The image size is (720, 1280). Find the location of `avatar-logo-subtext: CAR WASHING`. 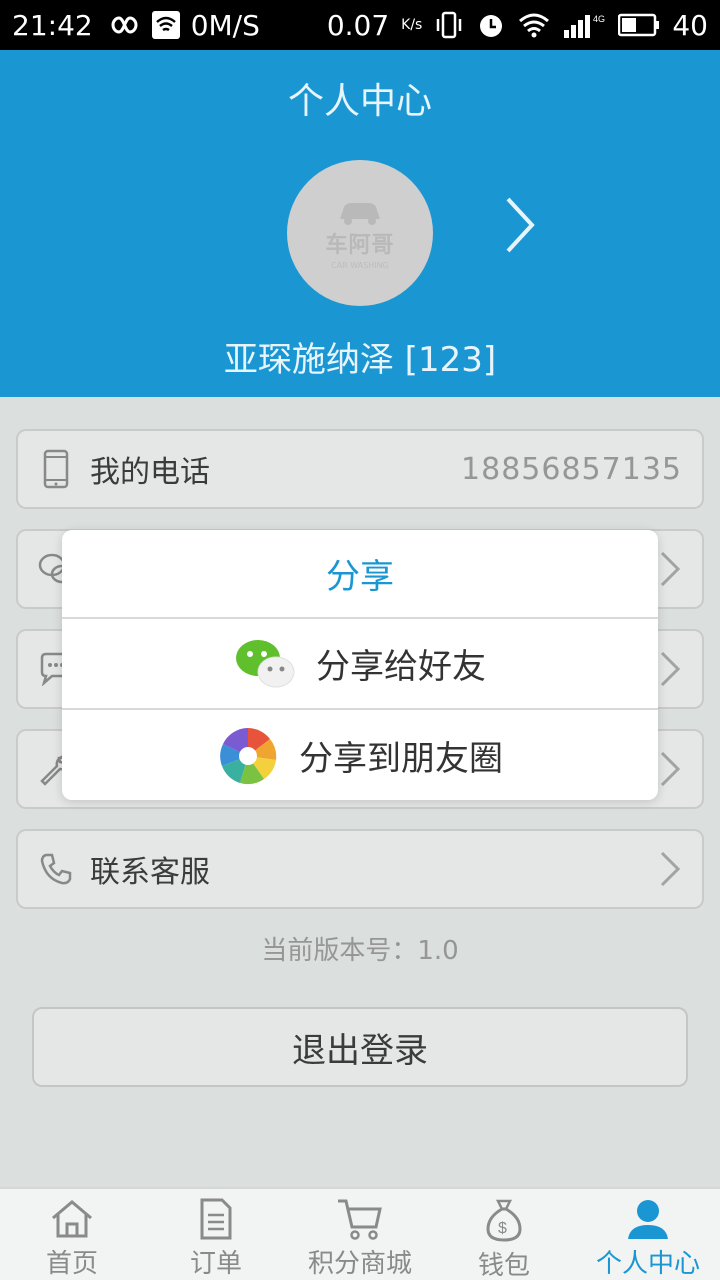

avatar-logo-subtext: CAR WASHING is located at coordinates (360, 265).